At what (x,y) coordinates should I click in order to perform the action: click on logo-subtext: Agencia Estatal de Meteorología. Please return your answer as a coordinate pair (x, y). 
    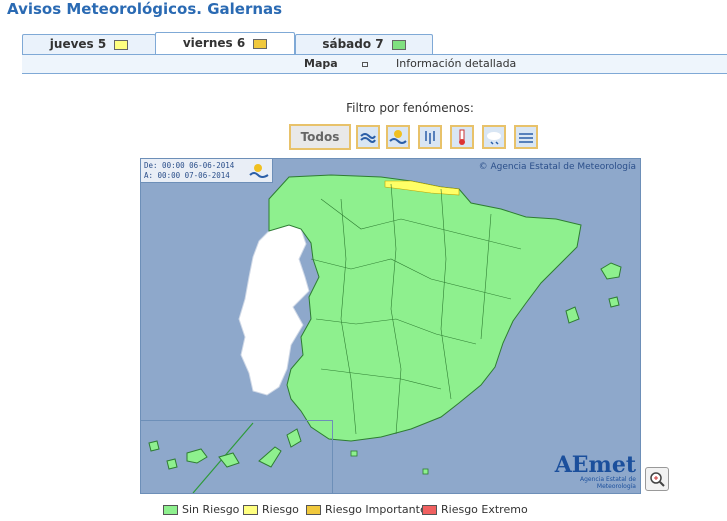
    Looking at the image, I should click on (607, 483).